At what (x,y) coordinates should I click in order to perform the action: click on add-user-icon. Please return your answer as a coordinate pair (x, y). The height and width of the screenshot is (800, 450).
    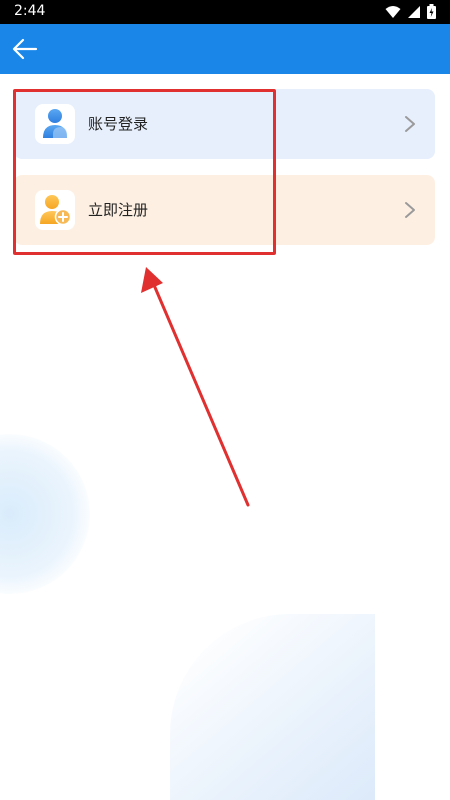
    Looking at the image, I should click on (55, 210).